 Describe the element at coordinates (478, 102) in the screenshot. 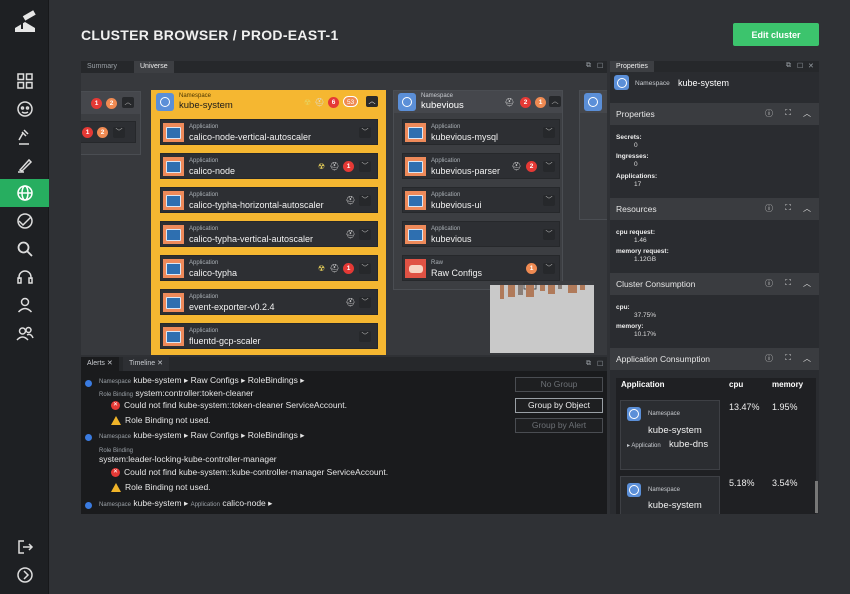

I see `namespace-header: Namespace kubevious ⛑ 2 1 ︿` at that location.